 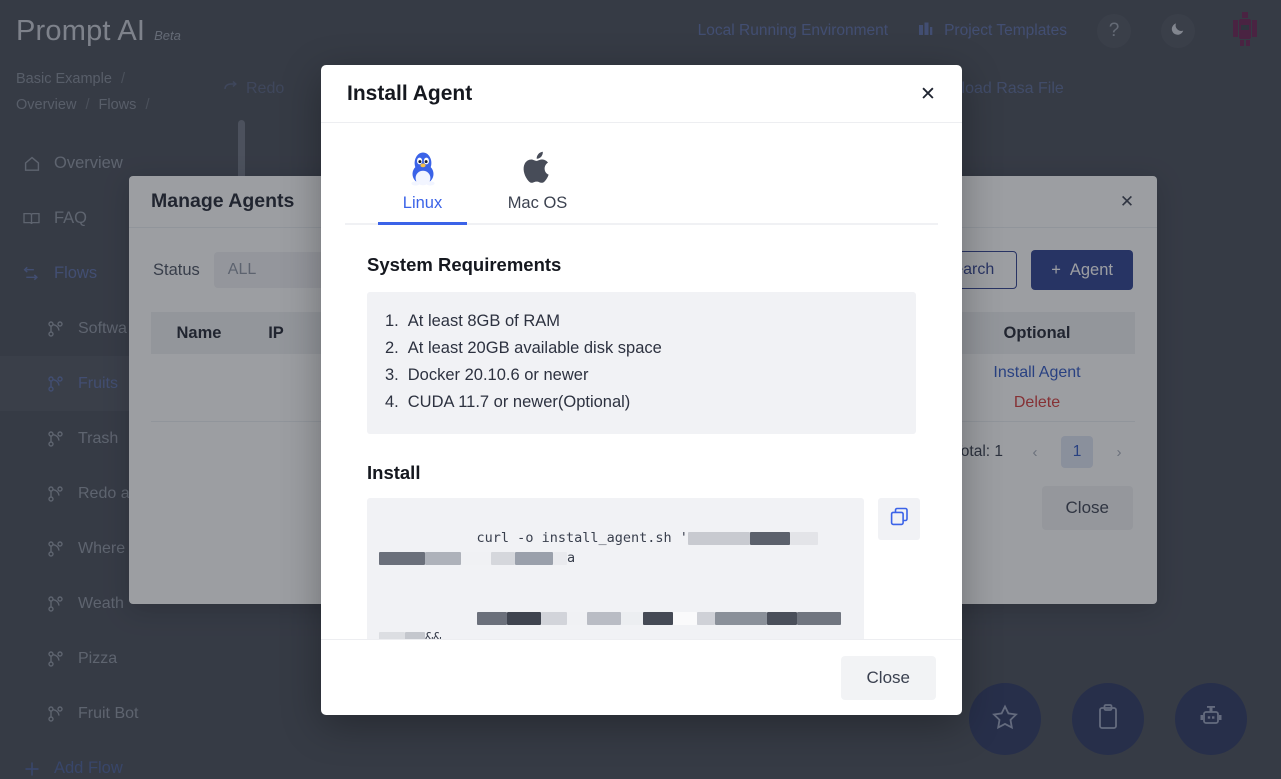 What do you see at coordinates (422, 203) in the screenshot?
I see `tab-linux-label: Linux` at bounding box center [422, 203].